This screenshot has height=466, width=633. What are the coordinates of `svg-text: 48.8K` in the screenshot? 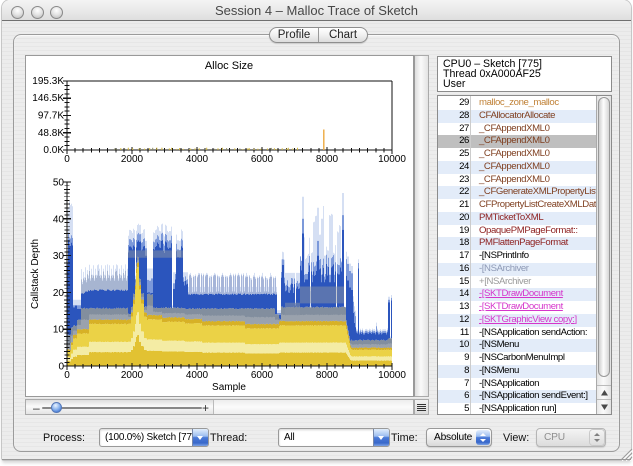 It's located at (51, 133).